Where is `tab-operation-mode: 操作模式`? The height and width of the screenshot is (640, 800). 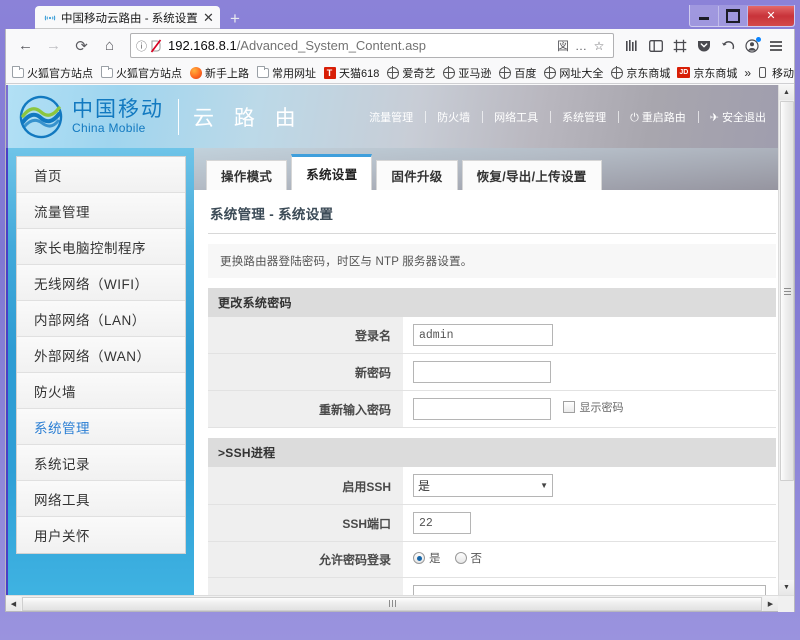 tab-operation-mode: 操作模式 is located at coordinates (247, 175).